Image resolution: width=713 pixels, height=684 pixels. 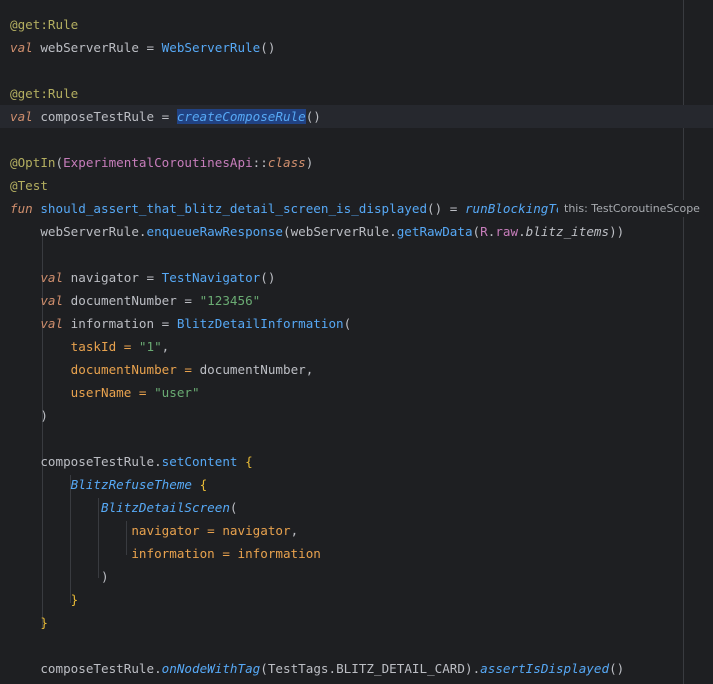 What do you see at coordinates (21, 208) in the screenshot?
I see `keyword: fun` at bounding box center [21, 208].